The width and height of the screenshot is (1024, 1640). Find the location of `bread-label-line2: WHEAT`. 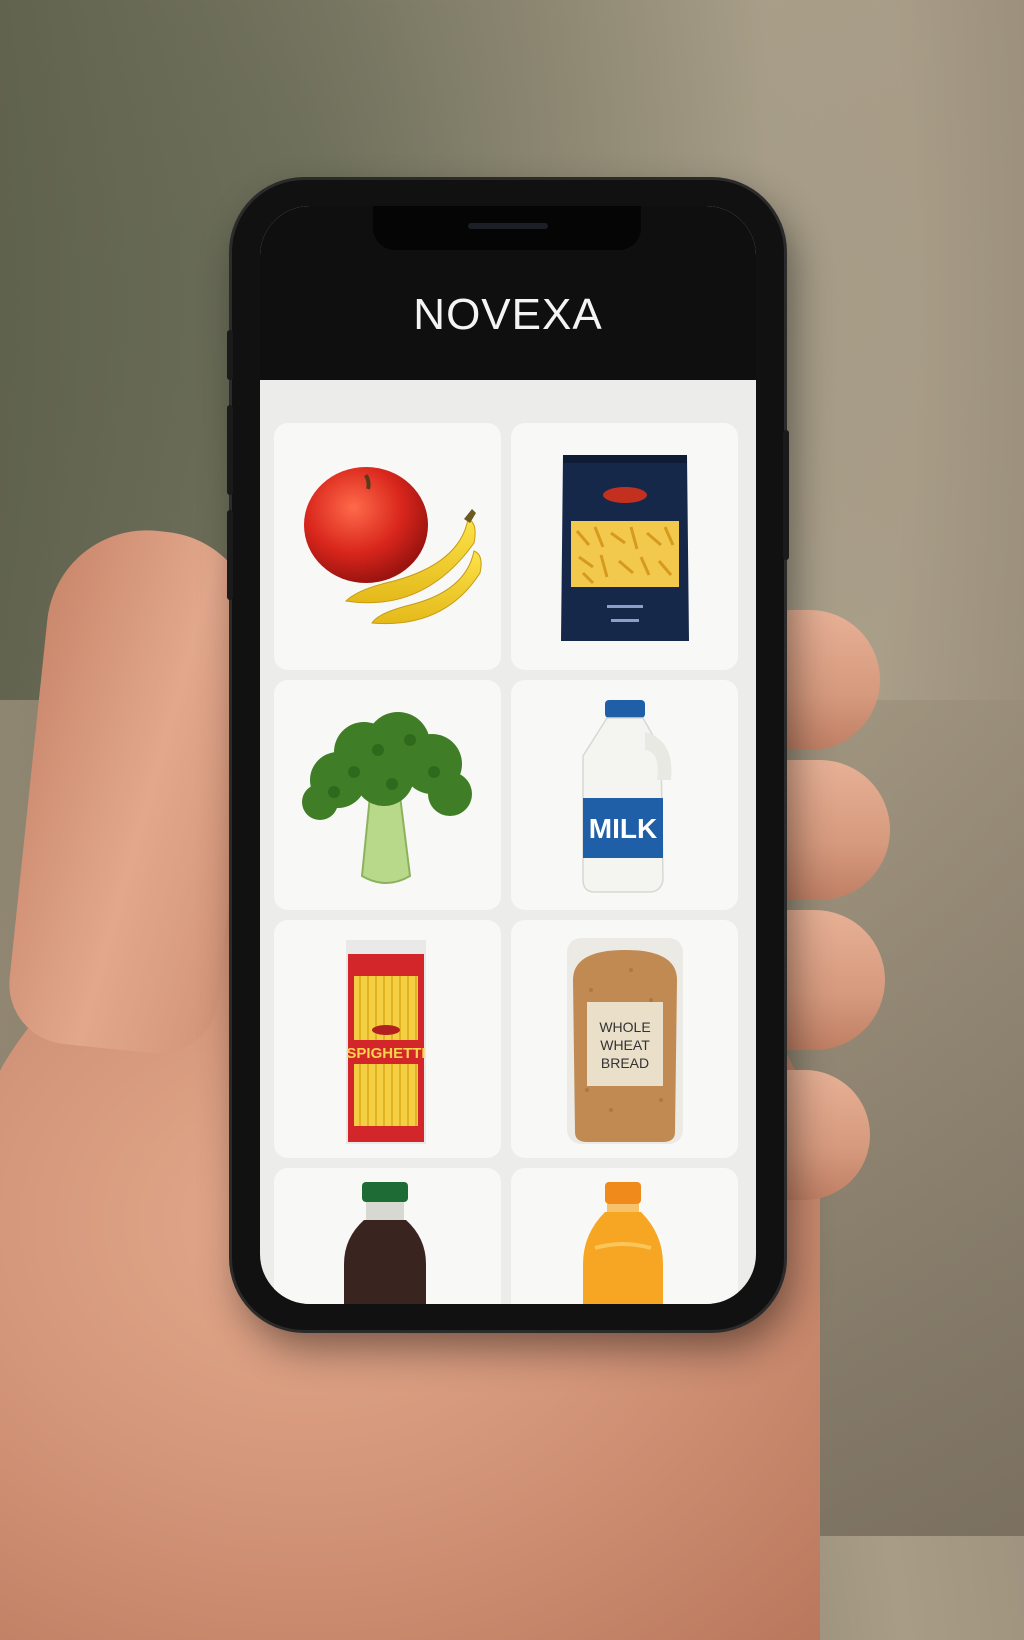

bread-label-line2: WHEAT is located at coordinates (625, 1045).